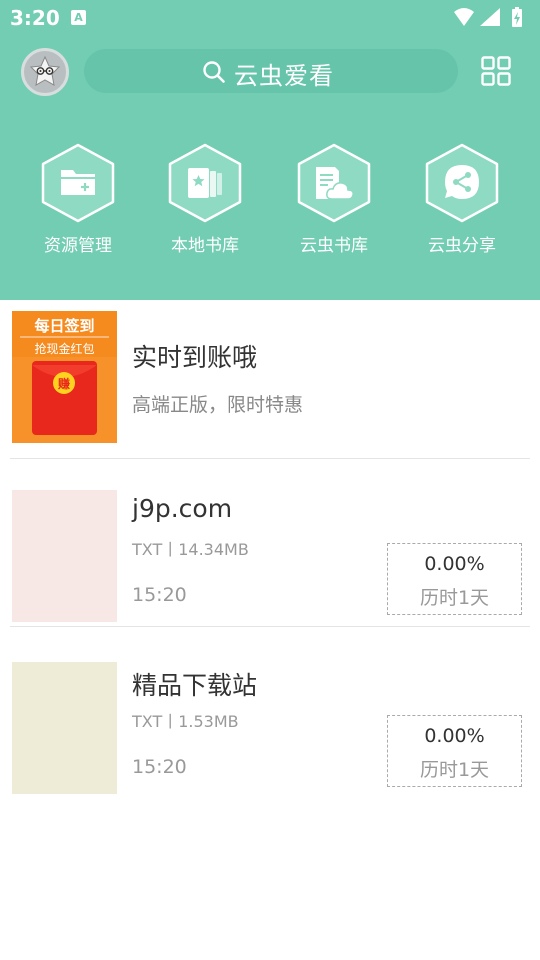 This screenshot has height=960, width=540. I want to click on book-item: 精品下载站 TXT丨1.53MB 15:20 0.00% 历时1天, so click(270, 727).